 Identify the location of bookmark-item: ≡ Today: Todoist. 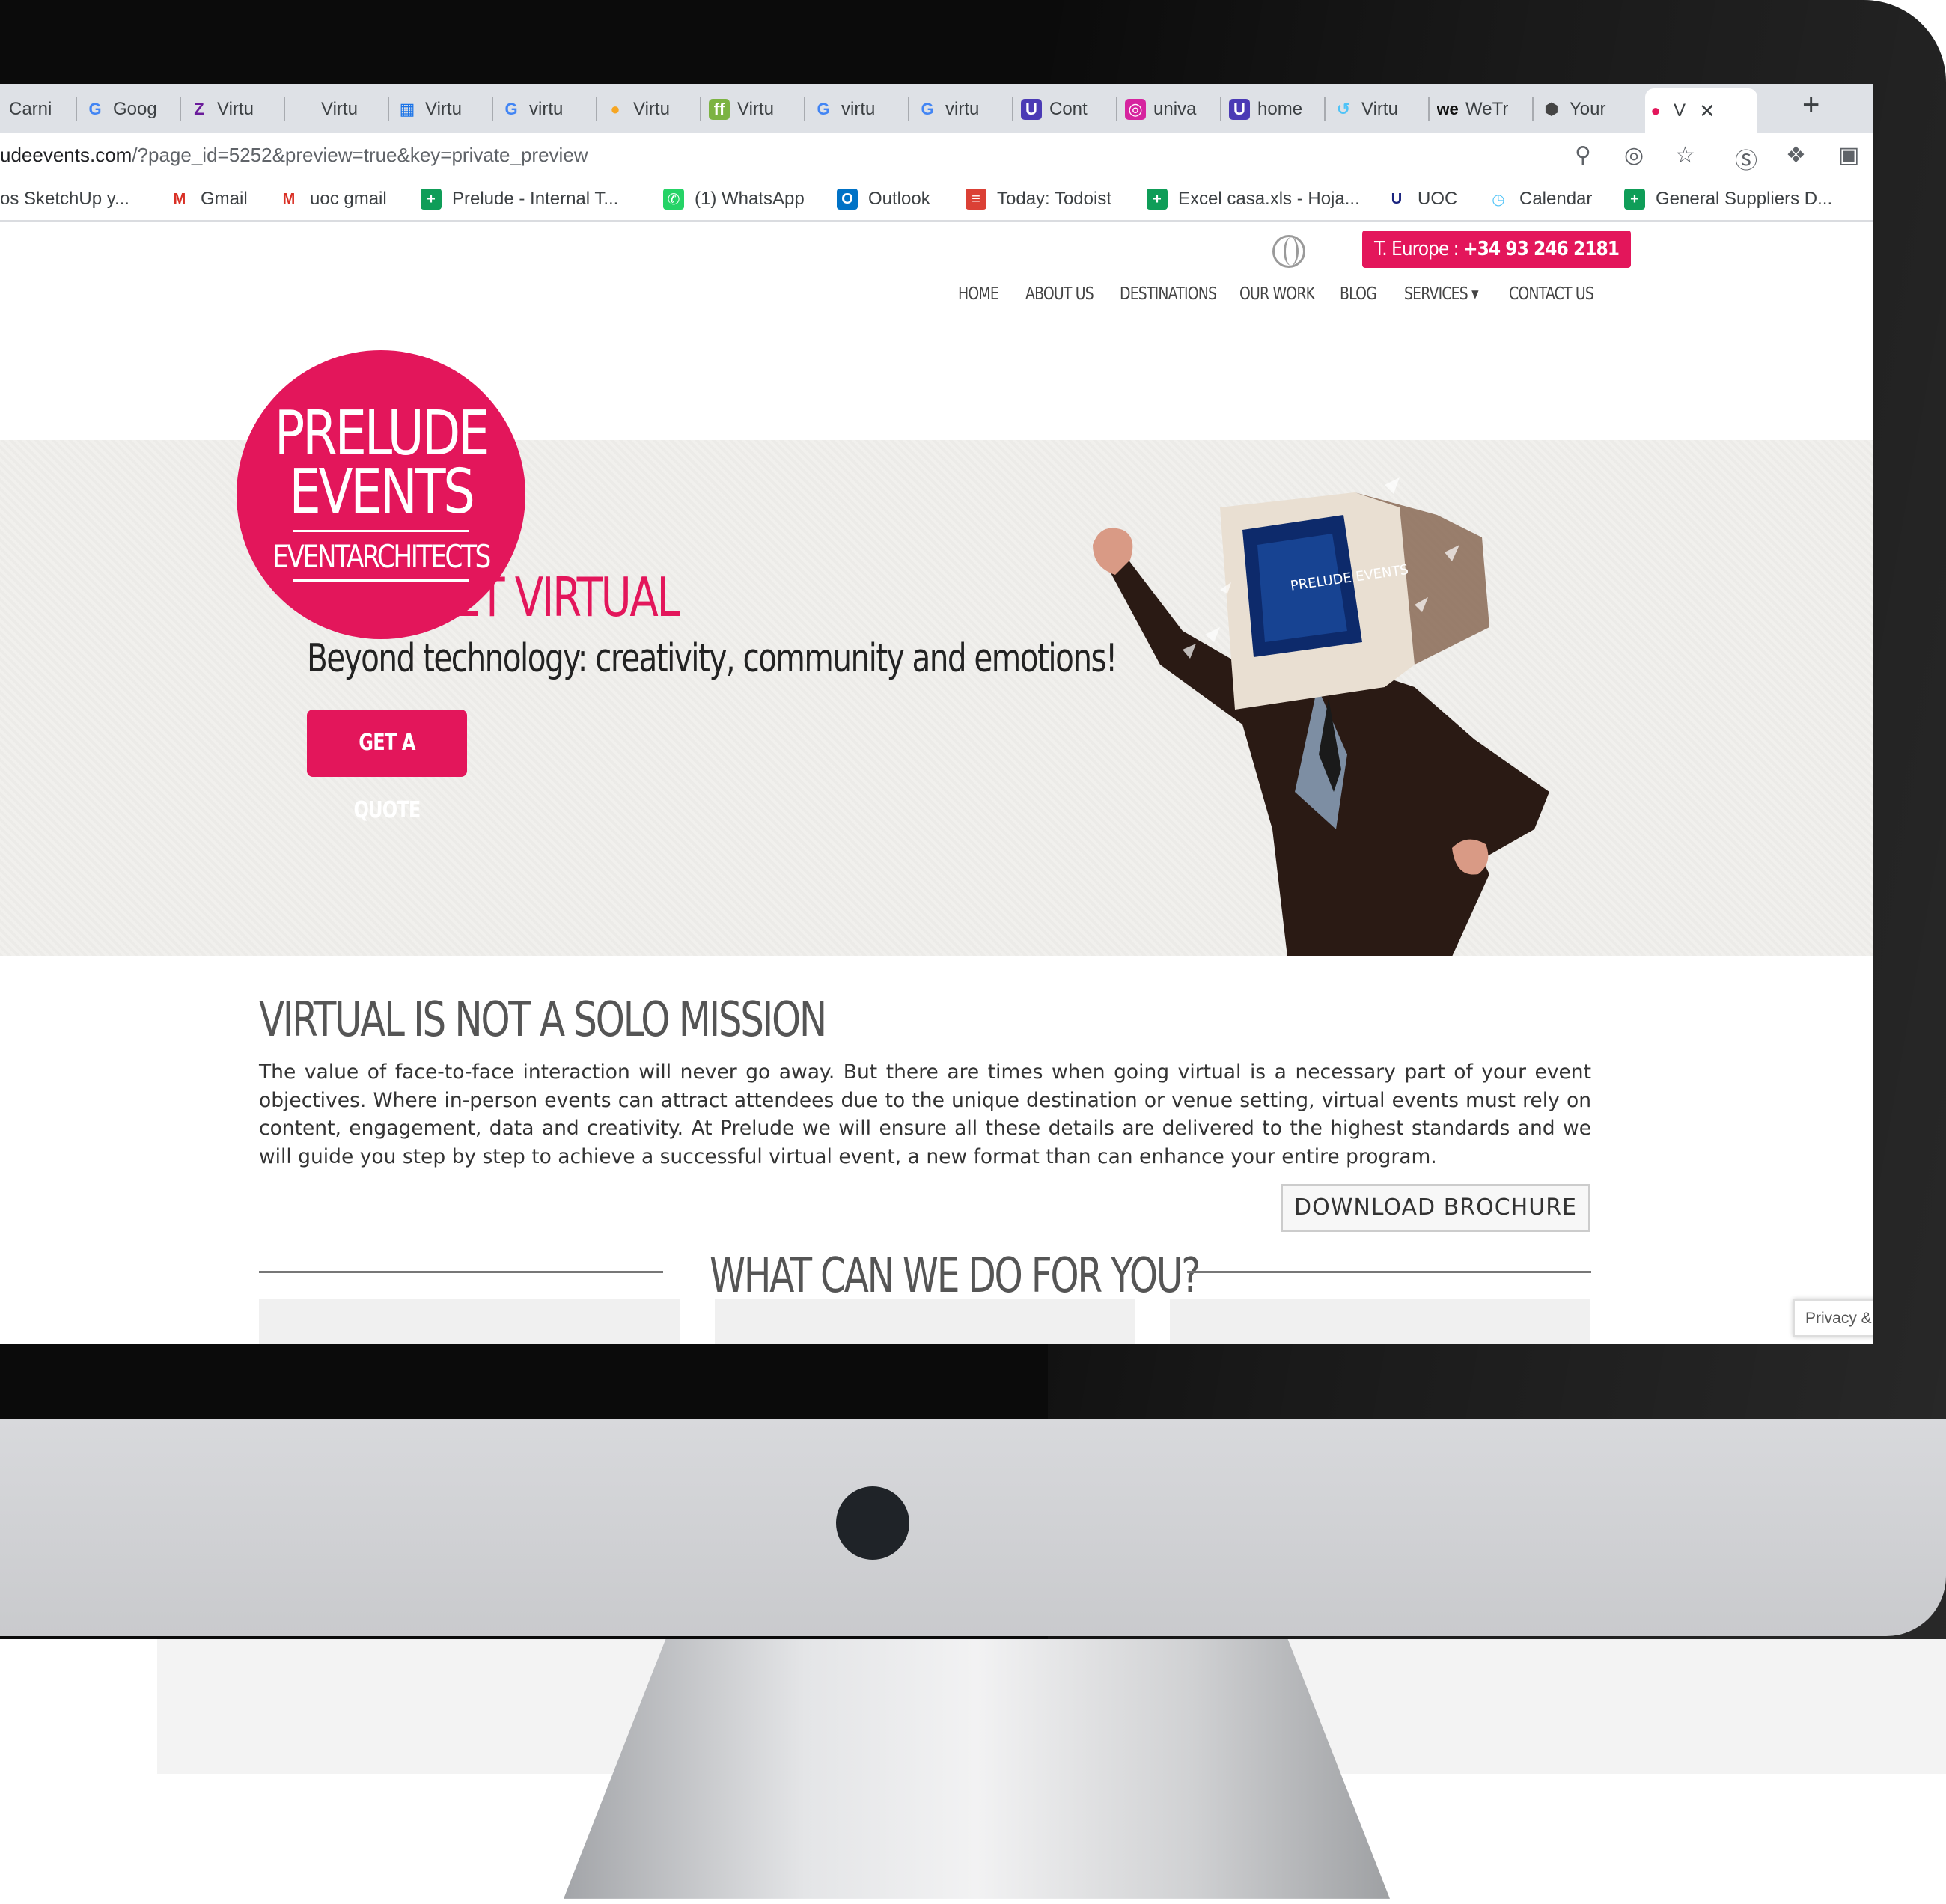
(1039, 199).